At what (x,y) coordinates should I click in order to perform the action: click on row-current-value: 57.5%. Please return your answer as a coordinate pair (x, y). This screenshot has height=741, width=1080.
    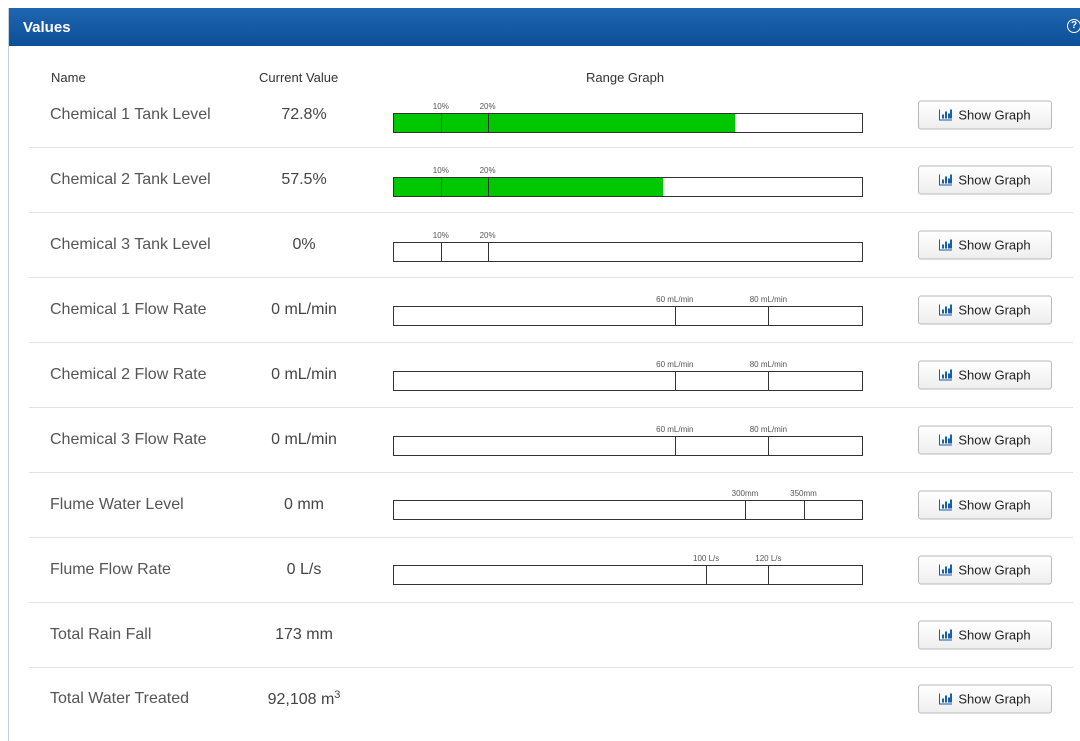
    Looking at the image, I should click on (303, 180).